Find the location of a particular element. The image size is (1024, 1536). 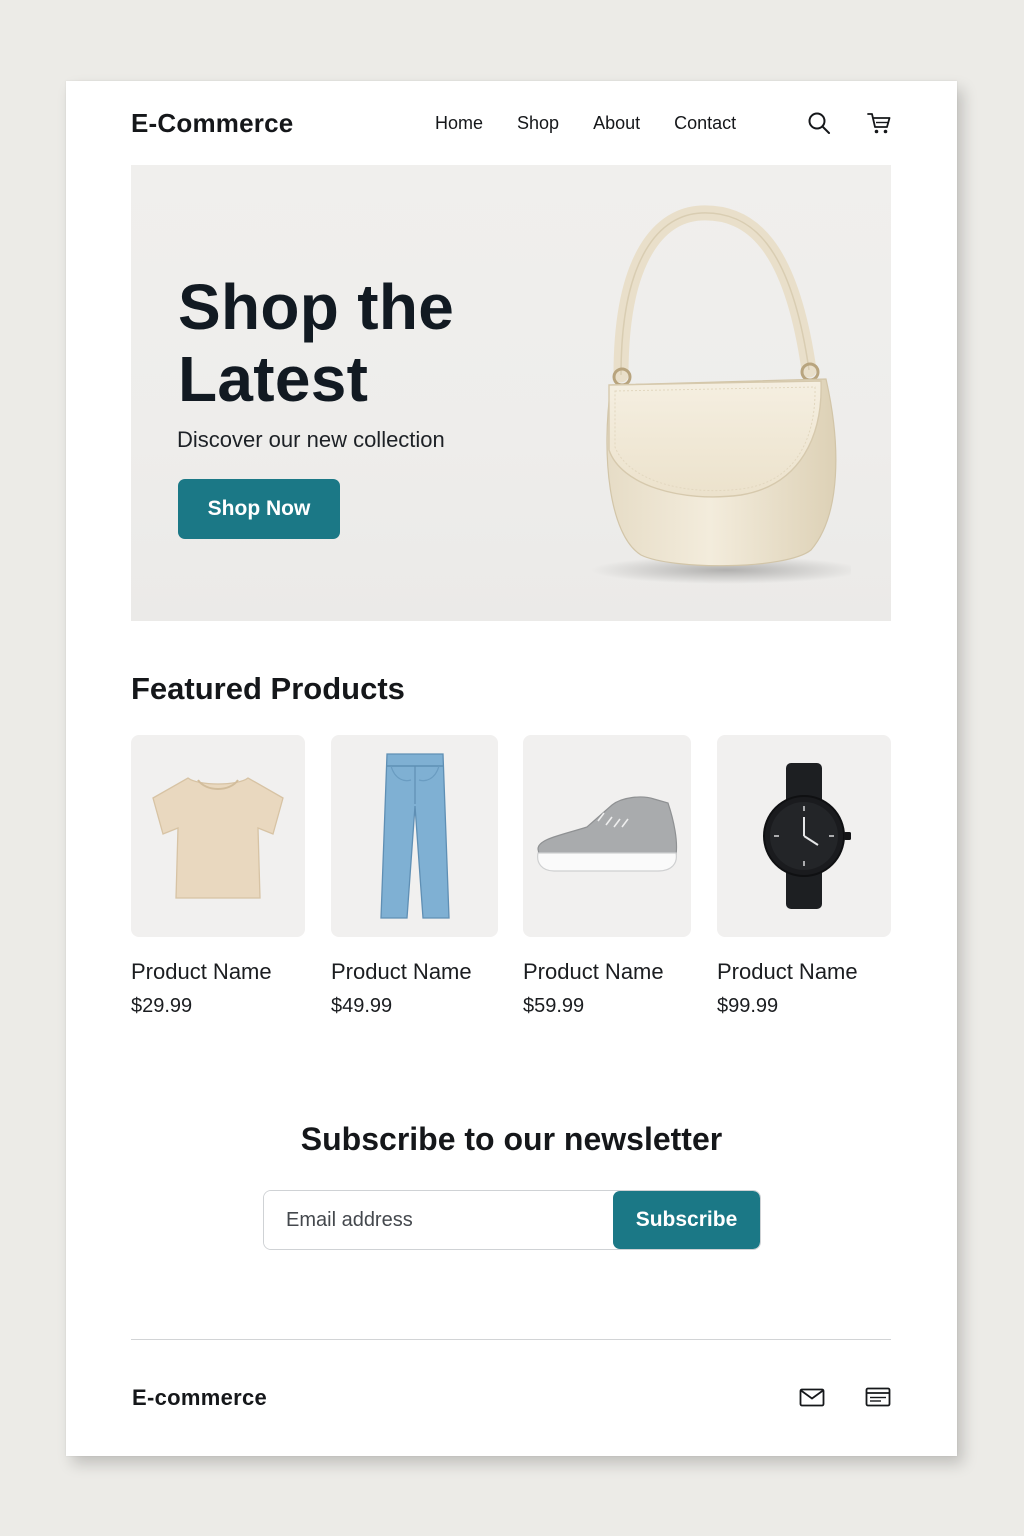

product-price: $59.99 is located at coordinates (554, 1006).